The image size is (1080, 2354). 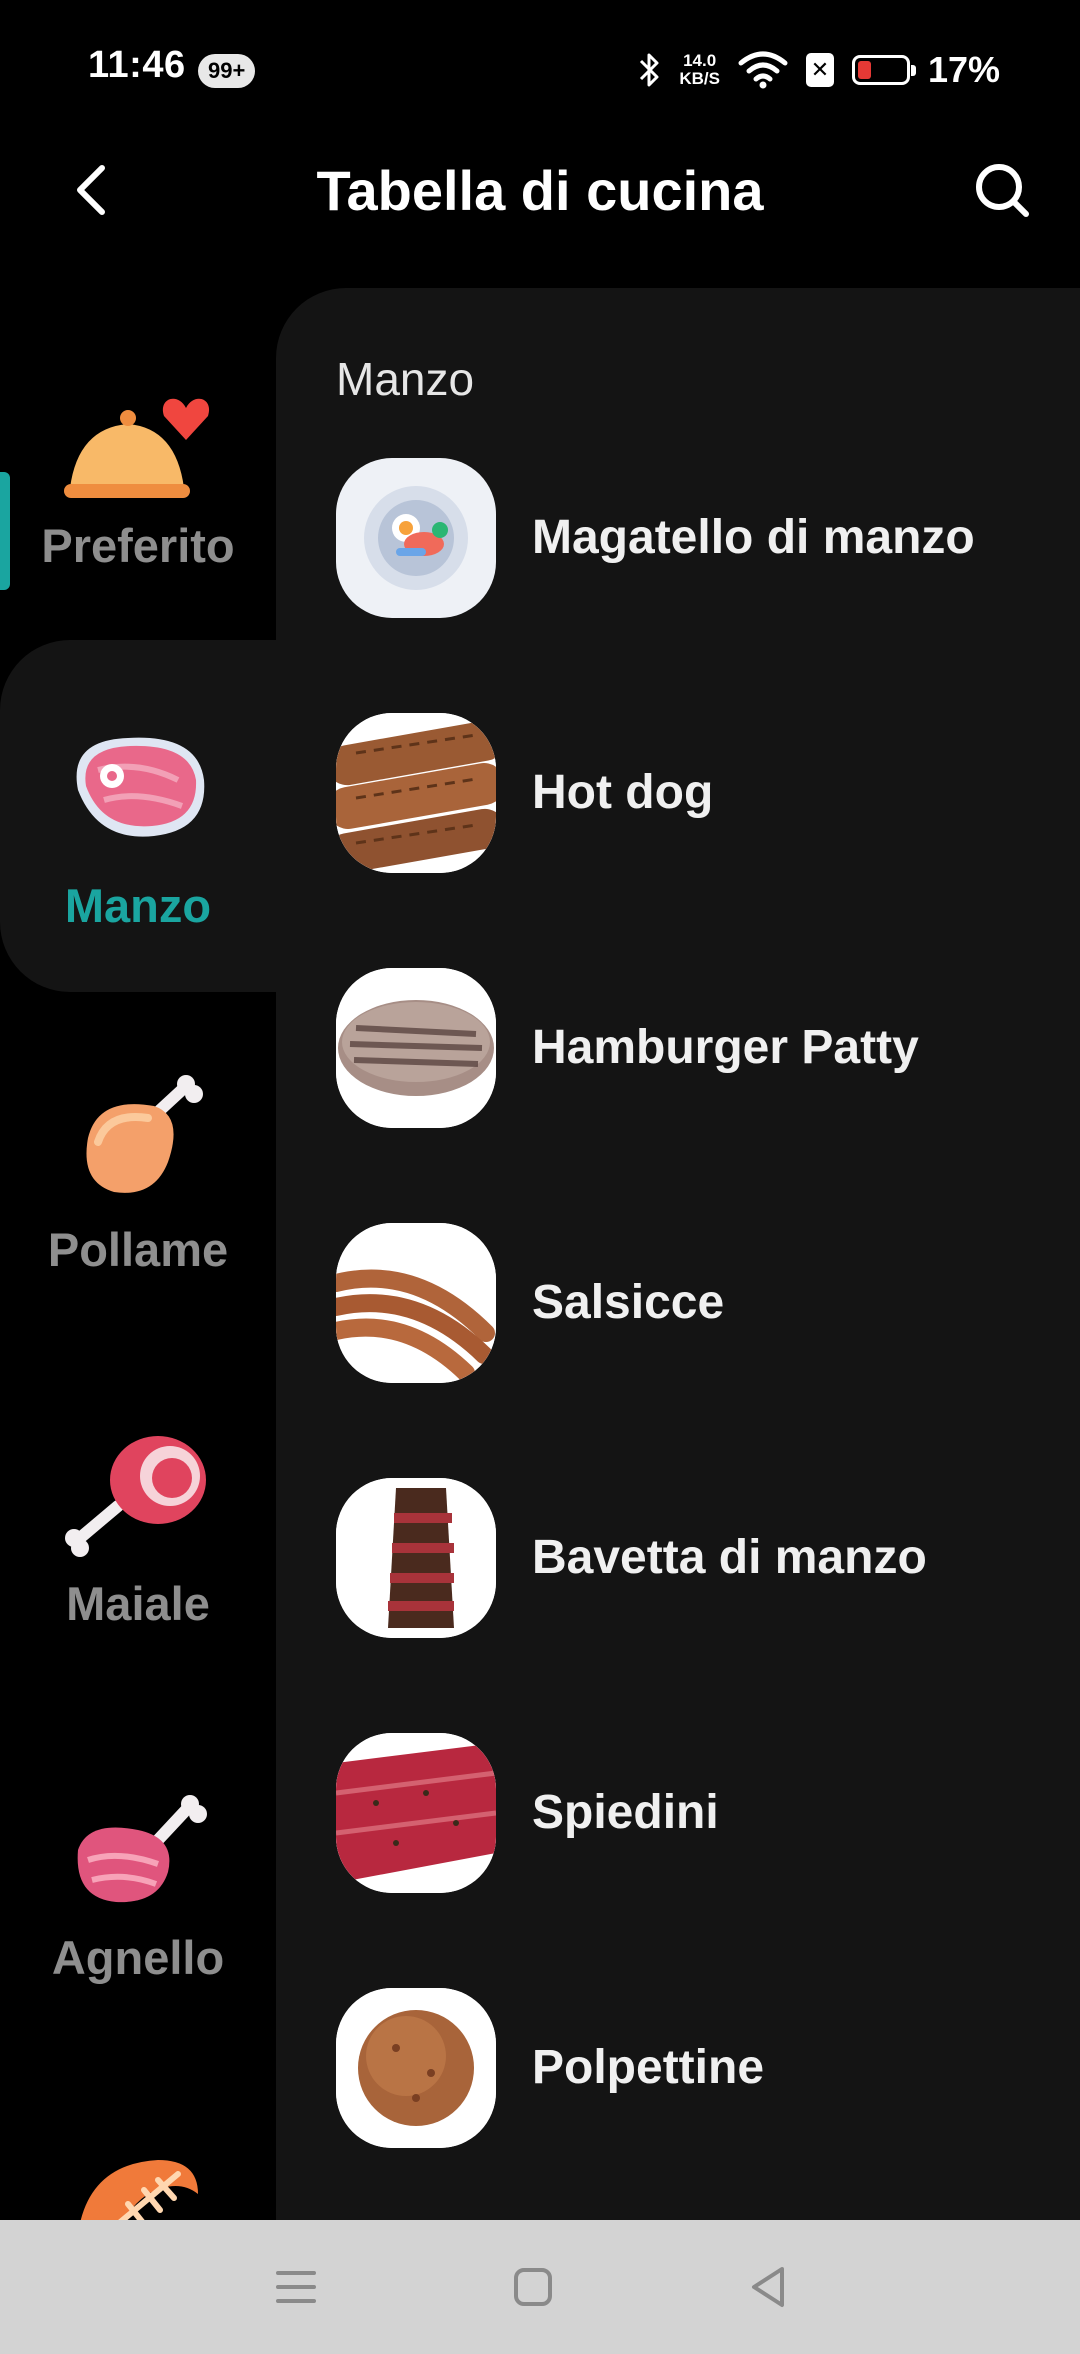 I want to click on food-item-bavetta: Bavetta di manzo, so click(x=696, y=1558).